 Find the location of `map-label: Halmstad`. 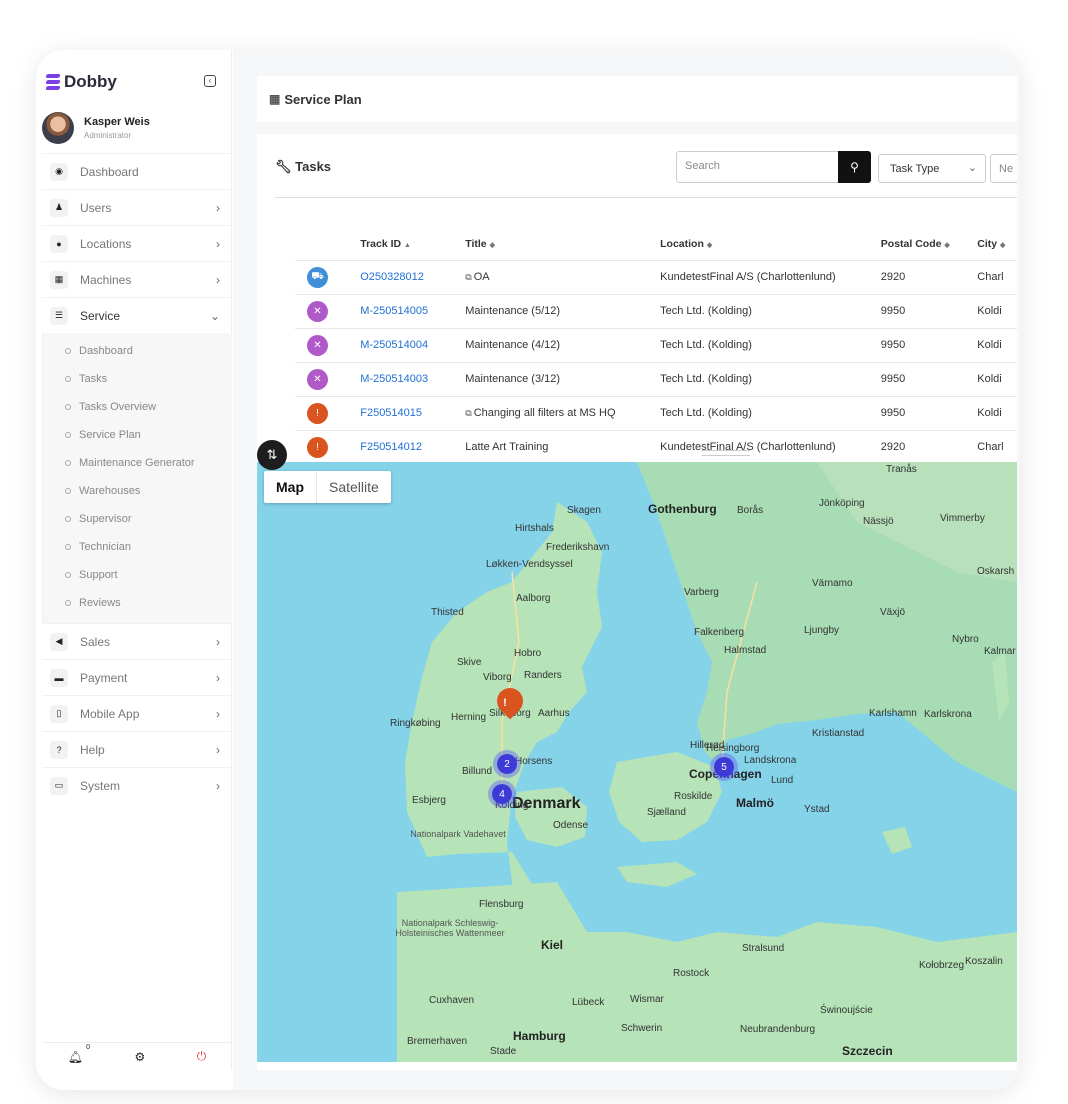

map-label: Halmstad is located at coordinates (745, 650).